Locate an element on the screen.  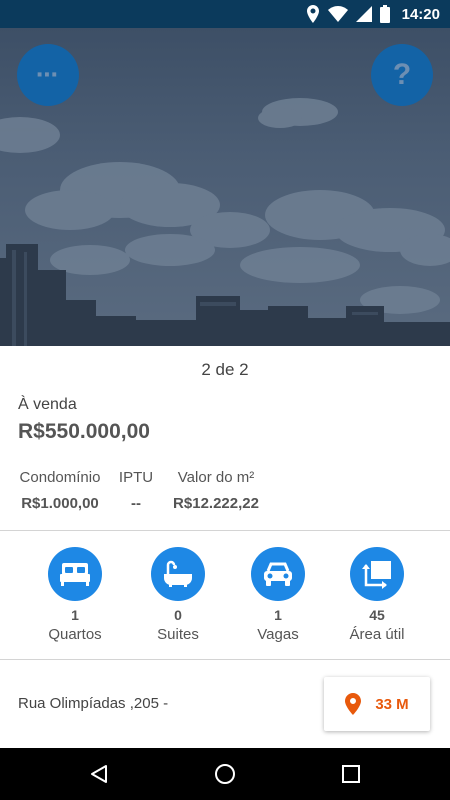
distance-button: 33 M is located at coordinates (377, 704).